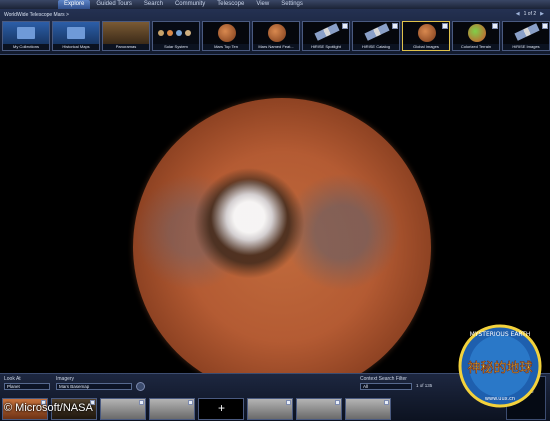 This screenshot has height=421, width=550. Describe the element at coordinates (65, 379) in the screenshot. I see `imagery-label: Imagery` at that location.